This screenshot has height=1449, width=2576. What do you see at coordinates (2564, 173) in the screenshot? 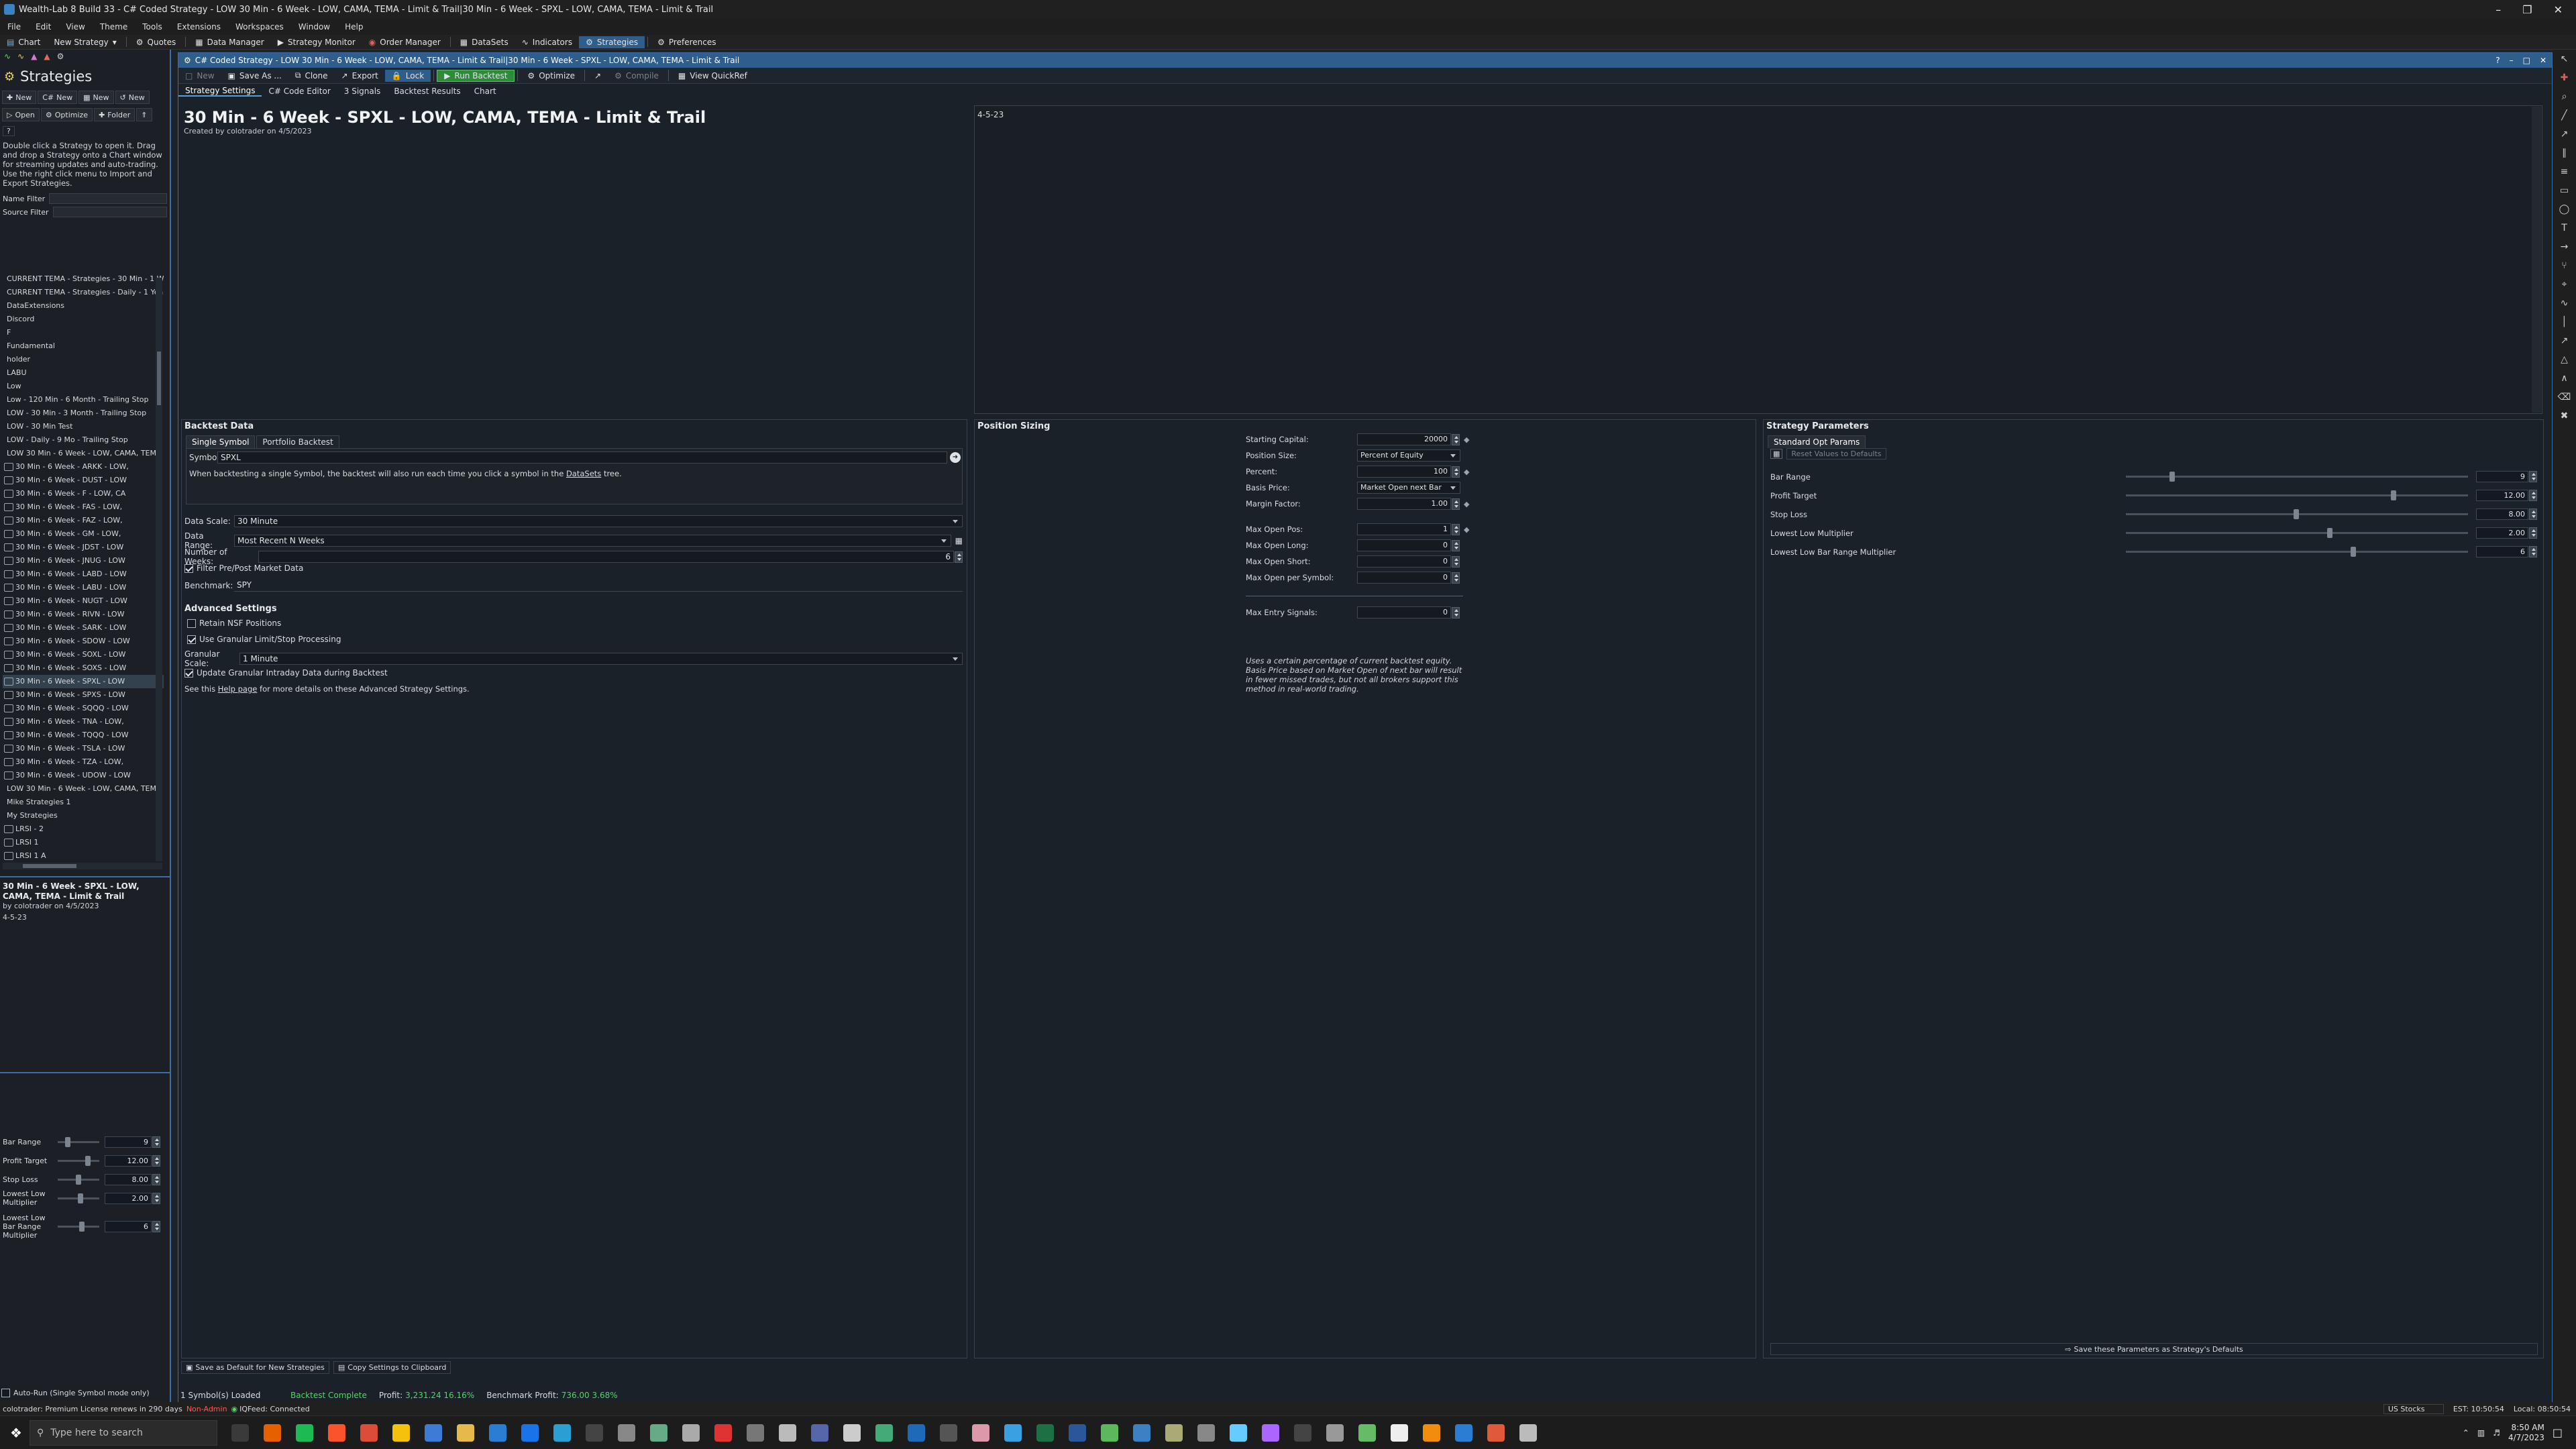
I see `fib-icon: ≡` at bounding box center [2564, 173].